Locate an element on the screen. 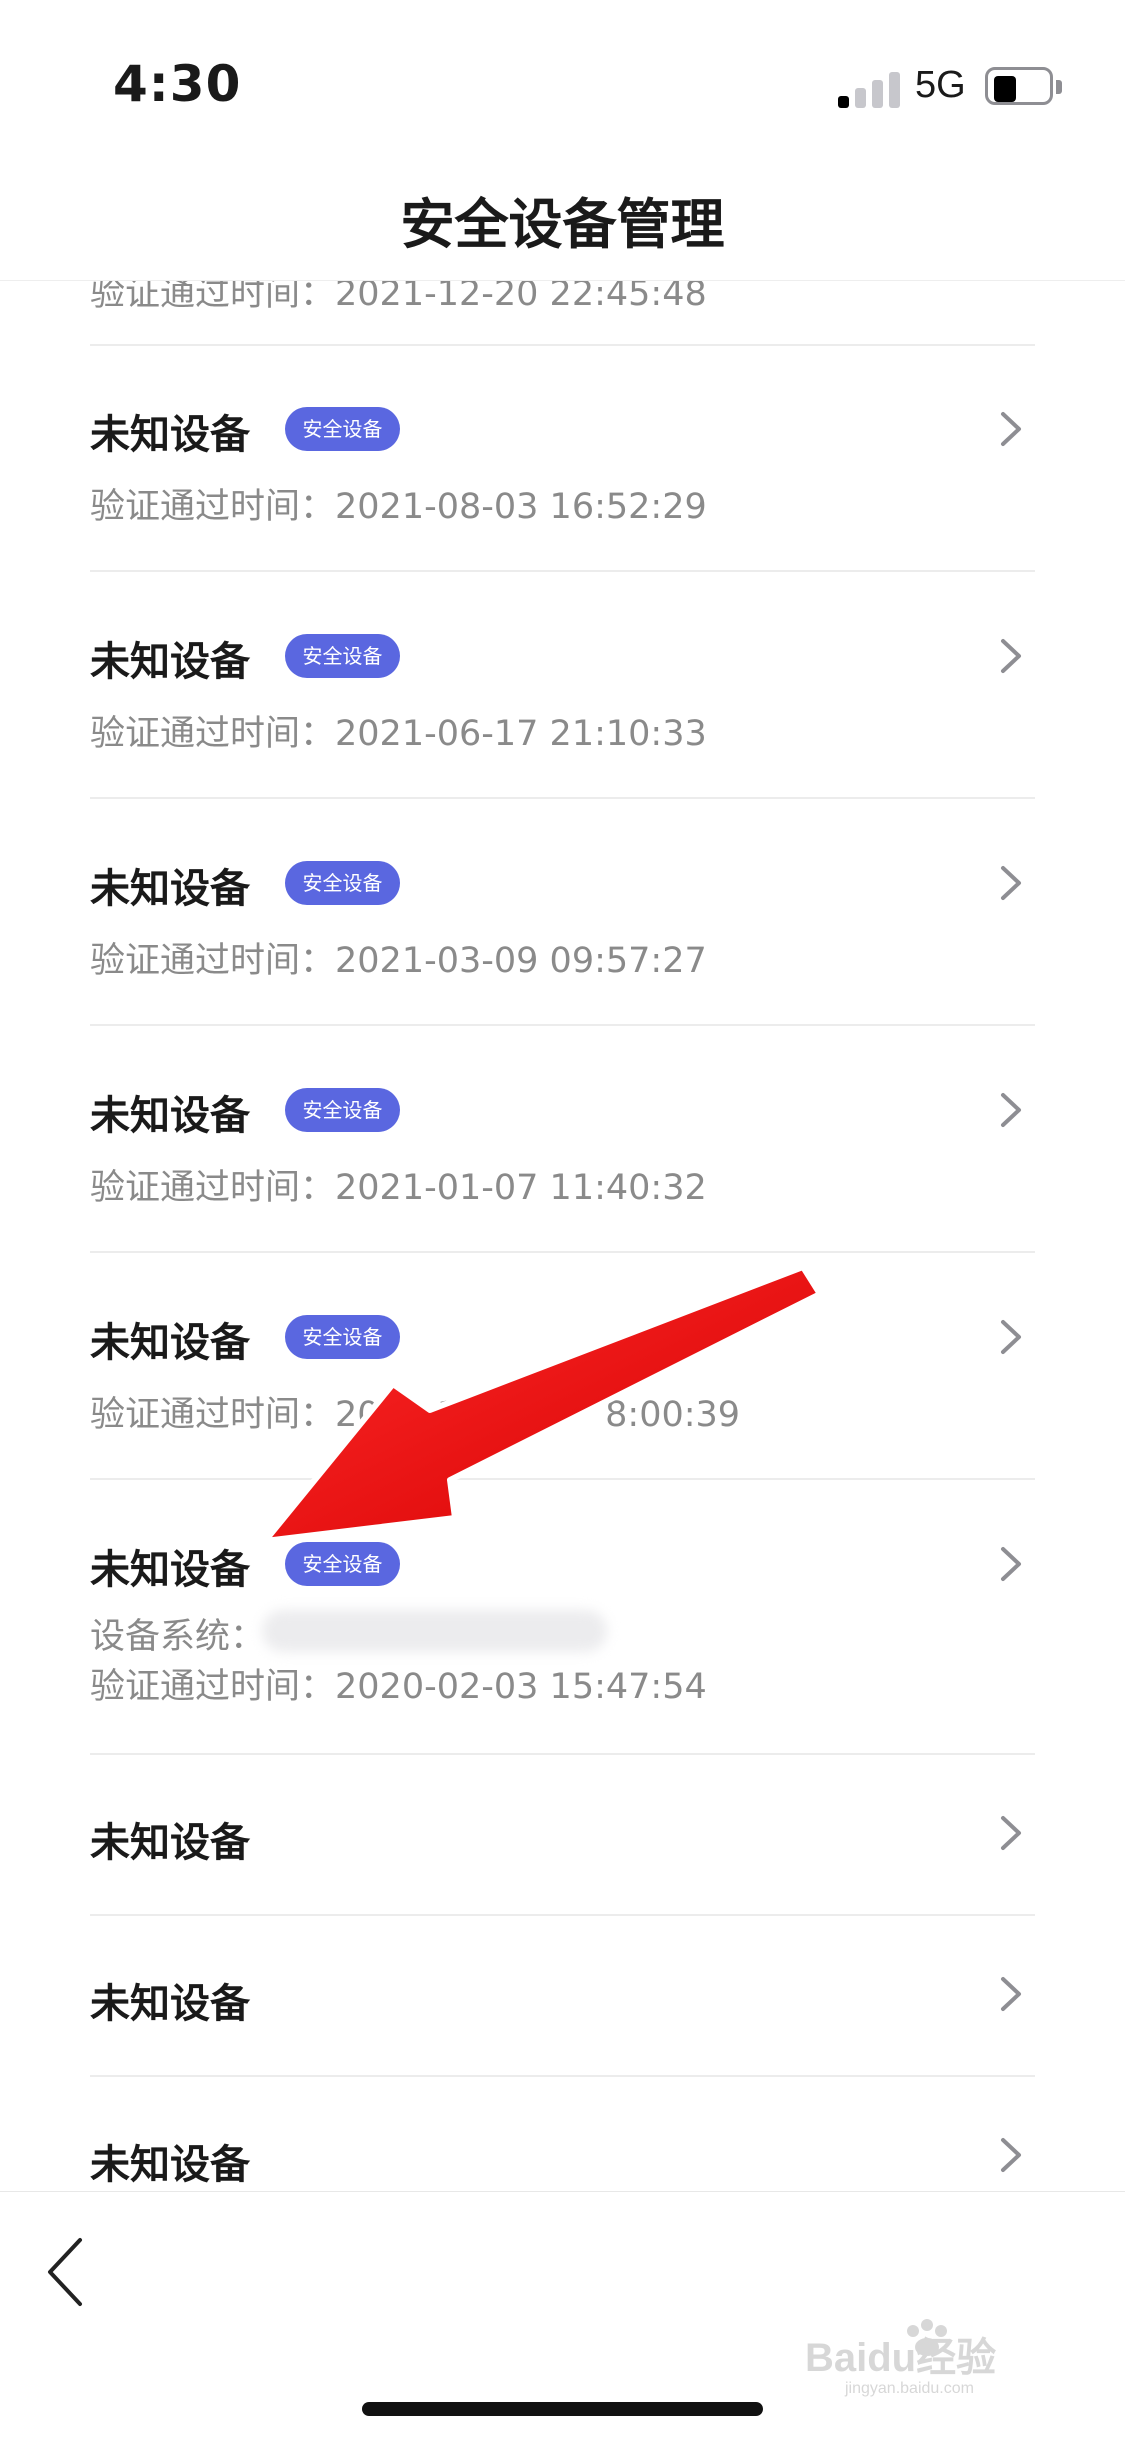 This screenshot has width=1125, height=2437. baidu-watermark-logo: Baidu经验 jingyan.baidu.com is located at coordinates (900, 2358).